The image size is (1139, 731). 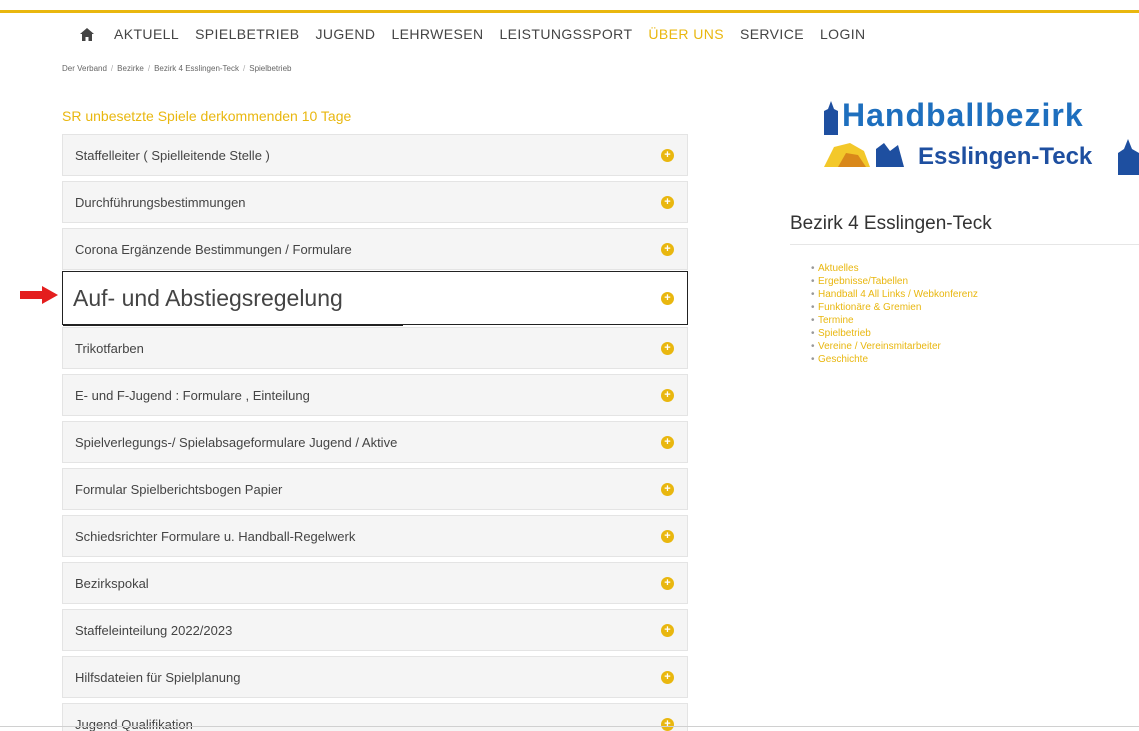 What do you see at coordinates (894, 307) in the screenshot?
I see `sidebar-link-funktionaere: Funktionäre & Gremien` at bounding box center [894, 307].